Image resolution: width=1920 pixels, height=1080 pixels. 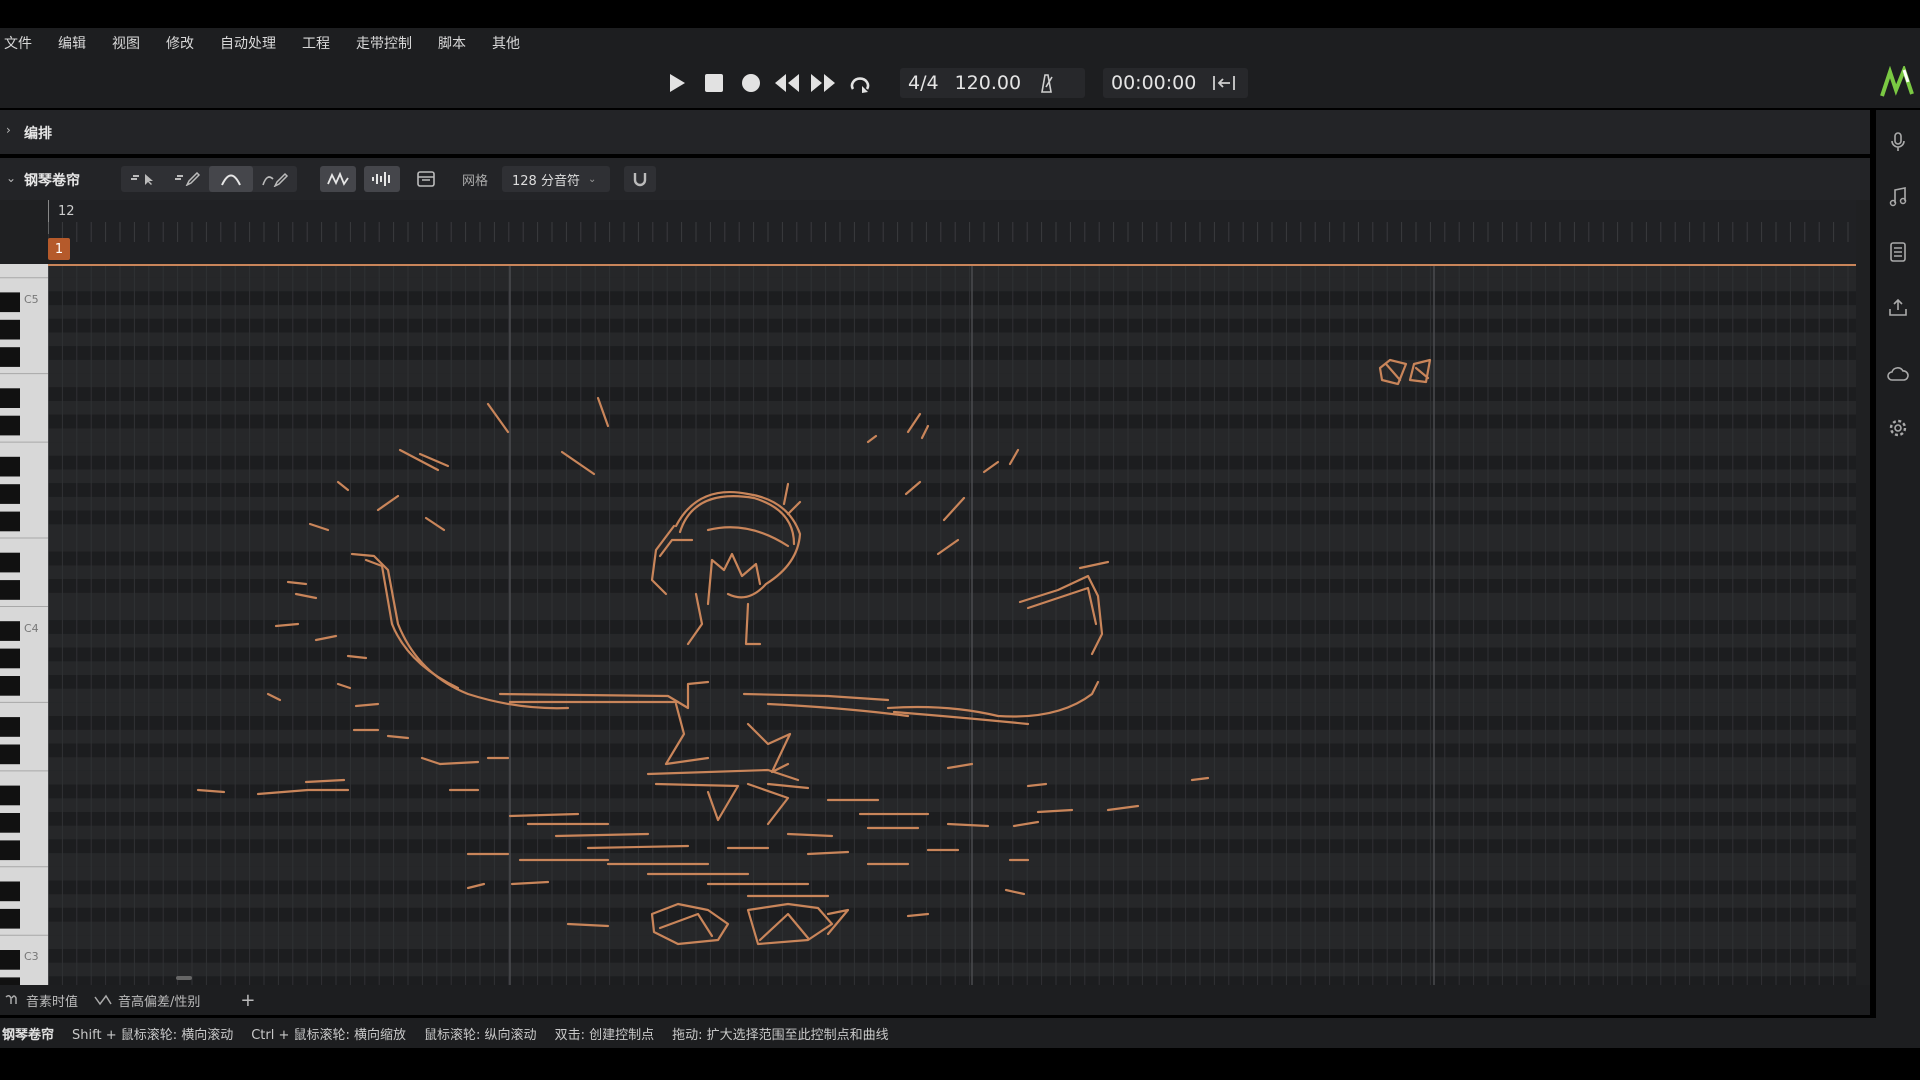 I want to click on tempo-group: 4/4 120.00, so click(x=992, y=83).